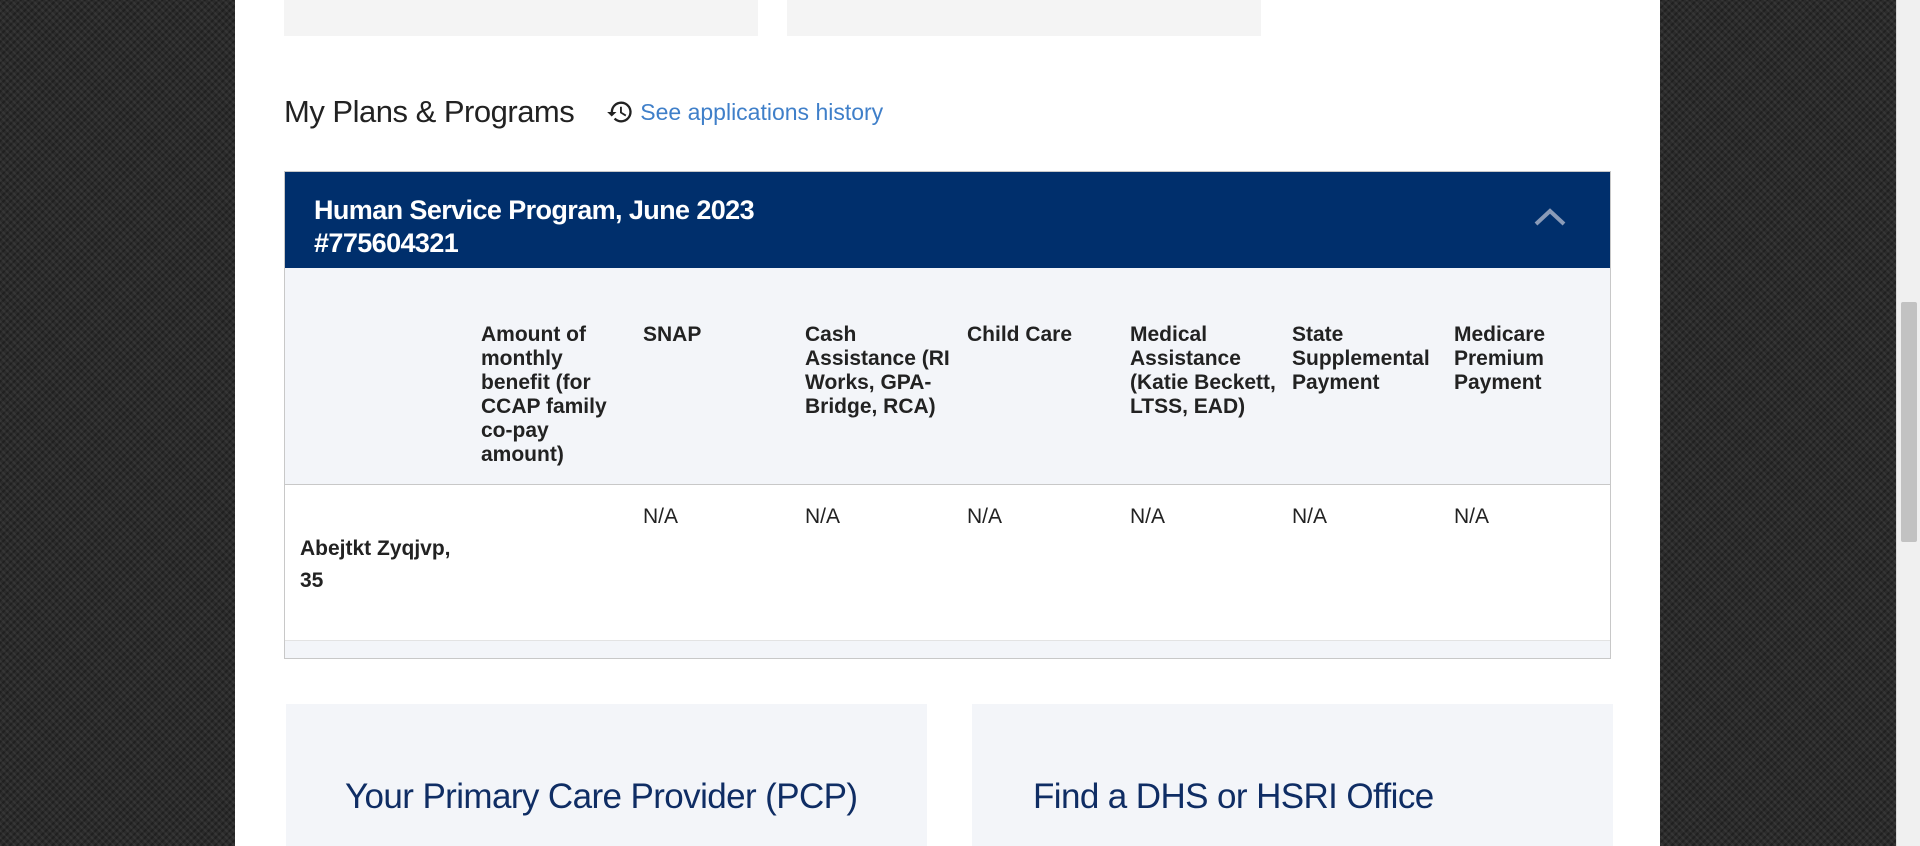 The height and width of the screenshot is (846, 1920). I want to click on member-name: Abejtkt Zyqjvp, 35, so click(375, 564).